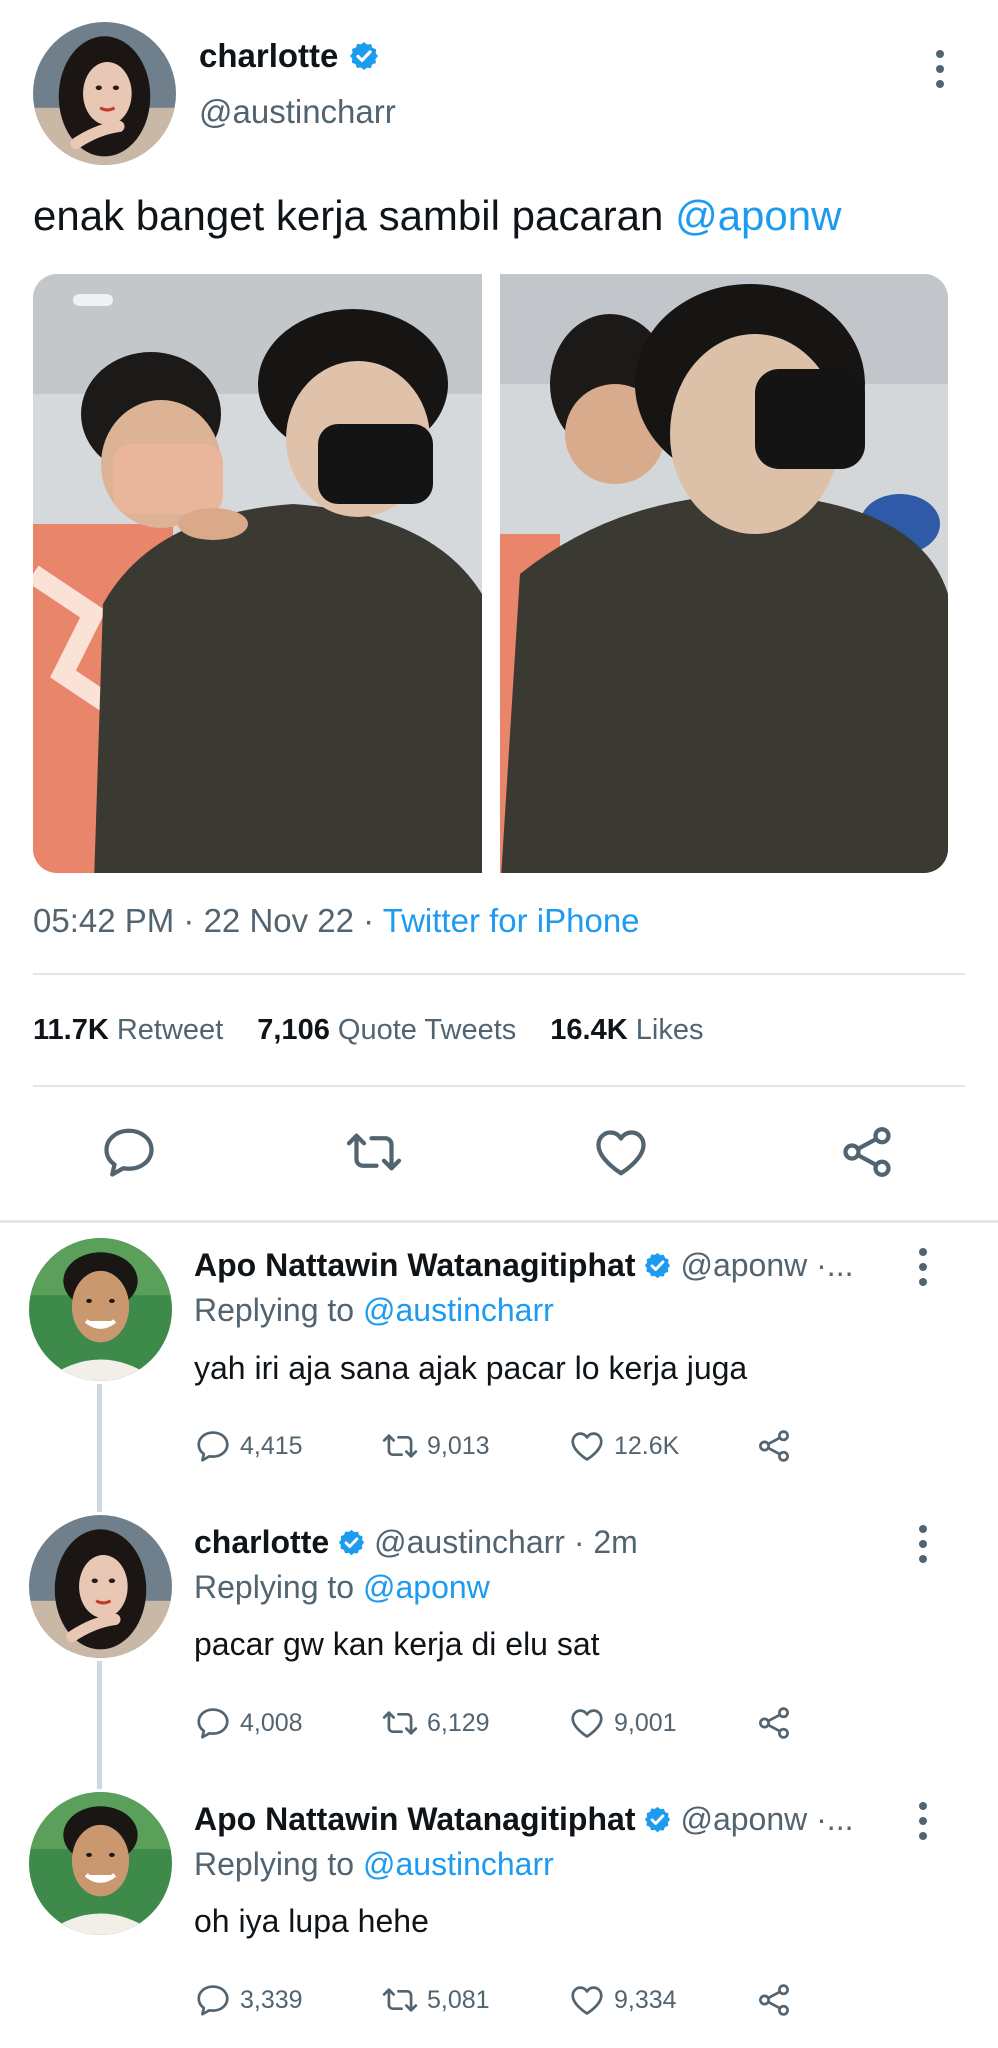  What do you see at coordinates (645, 1999) in the screenshot?
I see `like-count: 9,334` at bounding box center [645, 1999].